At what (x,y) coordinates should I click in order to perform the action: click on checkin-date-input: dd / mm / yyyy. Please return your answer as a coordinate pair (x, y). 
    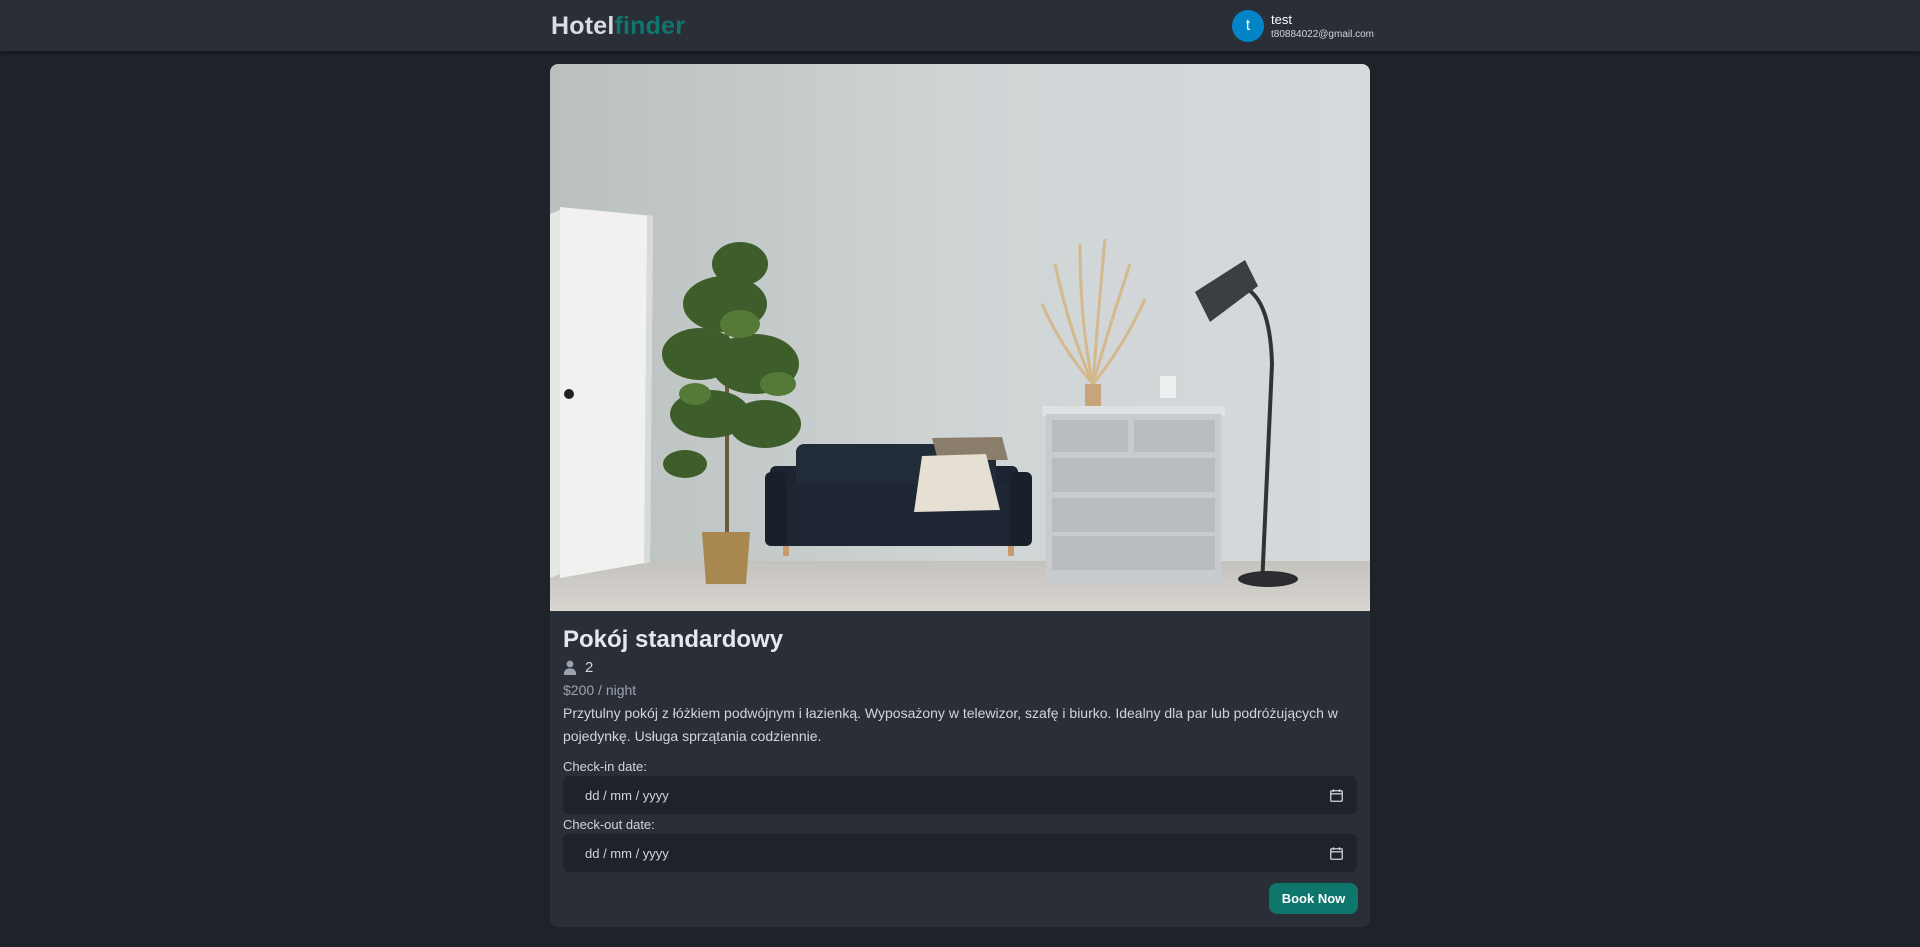
    Looking at the image, I should click on (960, 795).